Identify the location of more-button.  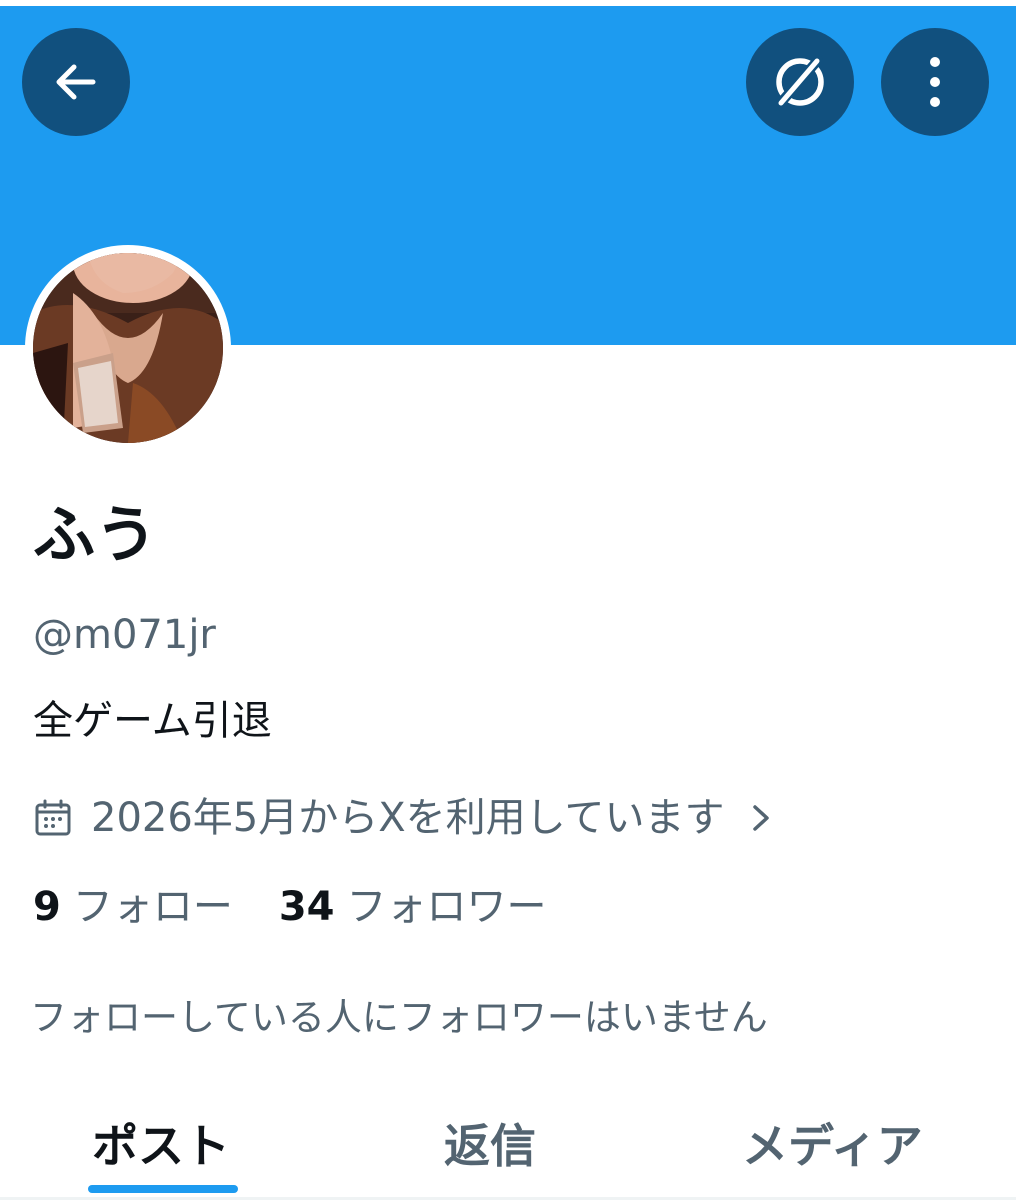
(935, 82).